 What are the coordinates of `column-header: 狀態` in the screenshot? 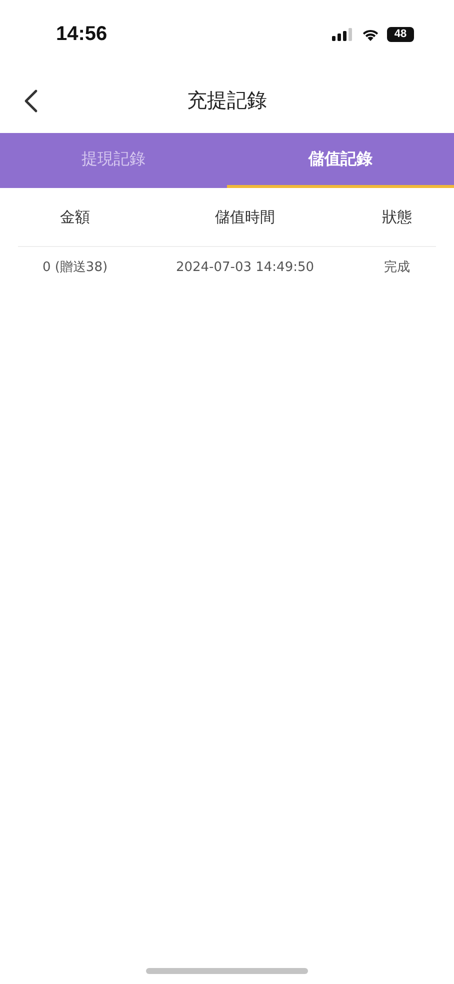 It's located at (397, 217).